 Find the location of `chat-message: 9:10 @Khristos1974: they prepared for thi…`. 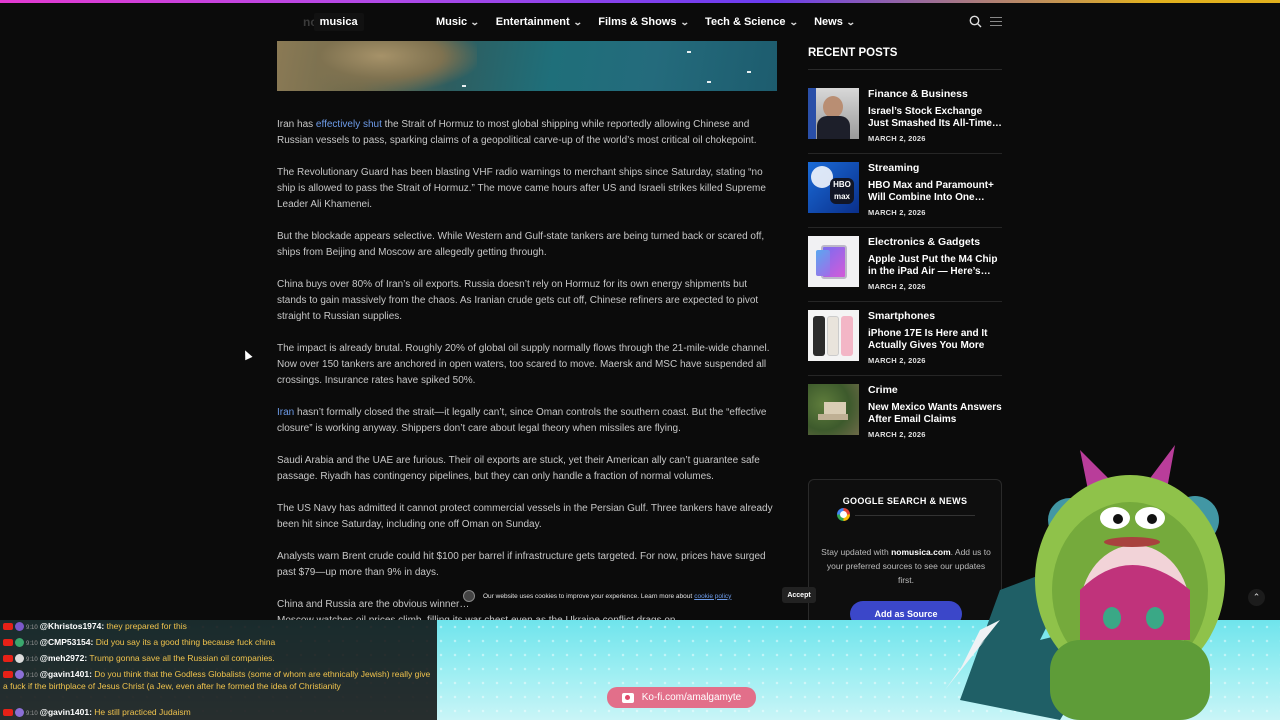

chat-message: 9:10 @Khristos1974: they prepared for thi… is located at coordinates (218, 627).